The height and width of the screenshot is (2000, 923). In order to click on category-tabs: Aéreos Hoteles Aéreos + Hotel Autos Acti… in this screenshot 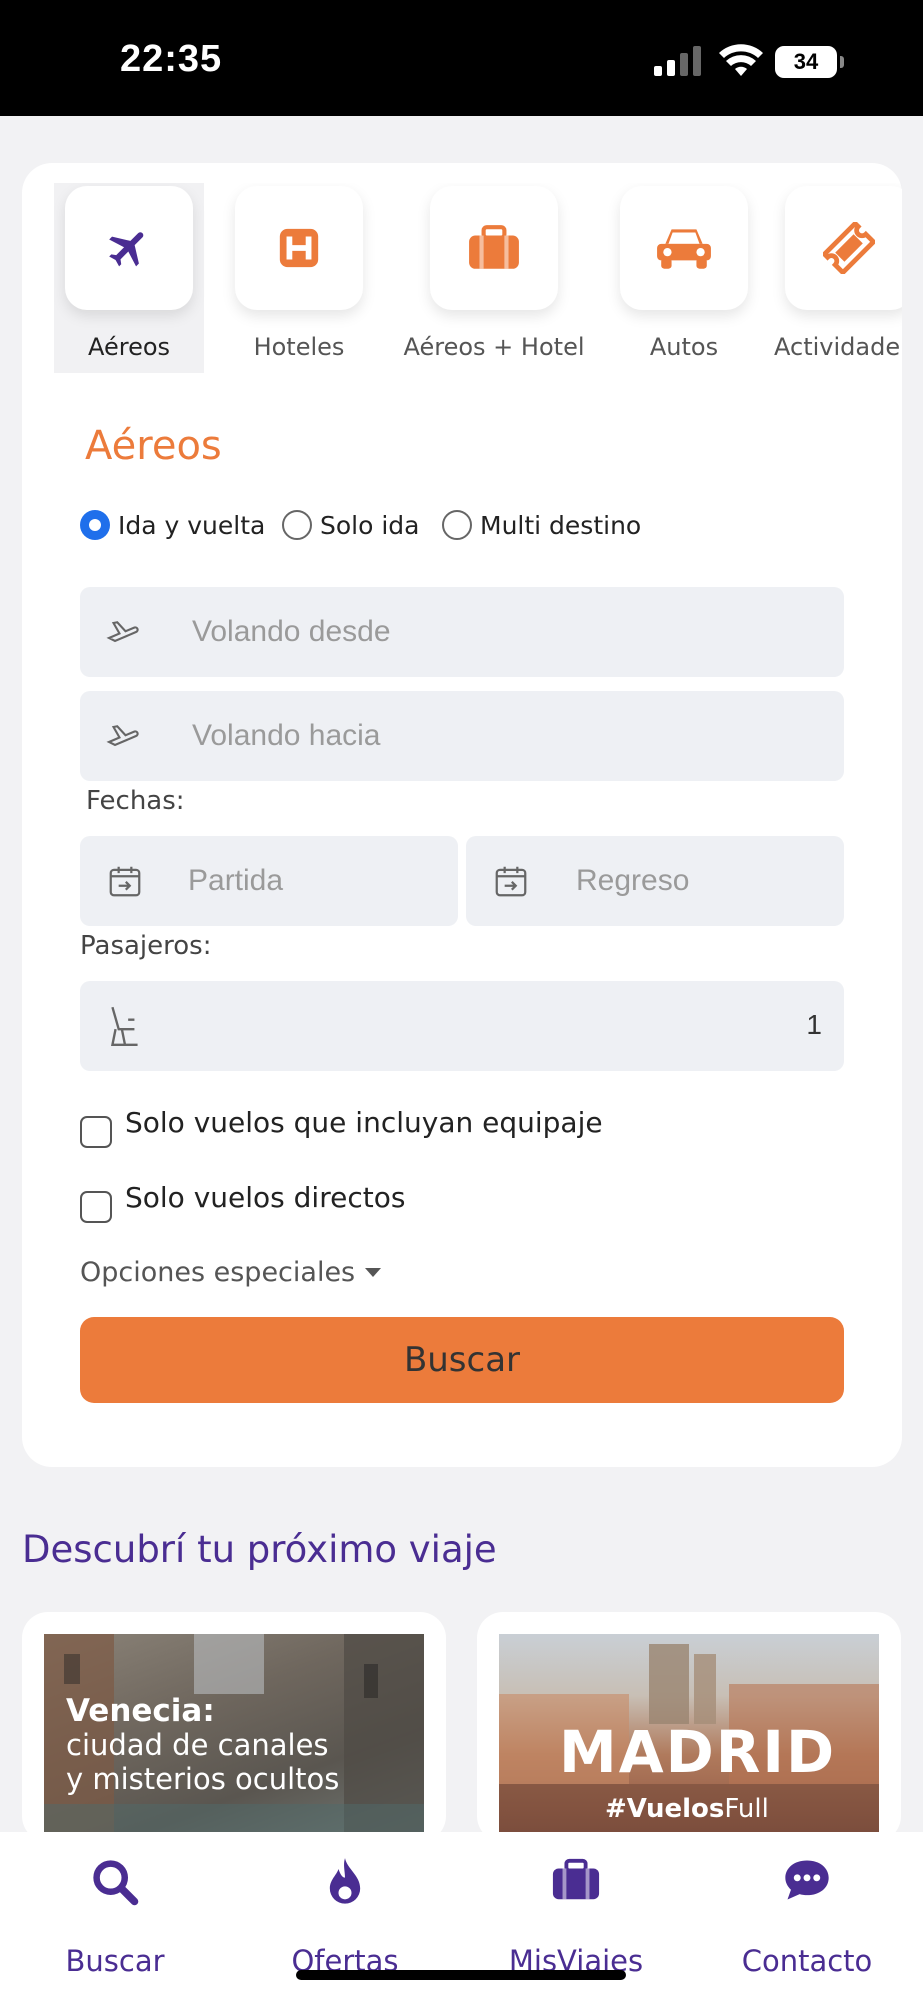, I will do `click(478, 278)`.